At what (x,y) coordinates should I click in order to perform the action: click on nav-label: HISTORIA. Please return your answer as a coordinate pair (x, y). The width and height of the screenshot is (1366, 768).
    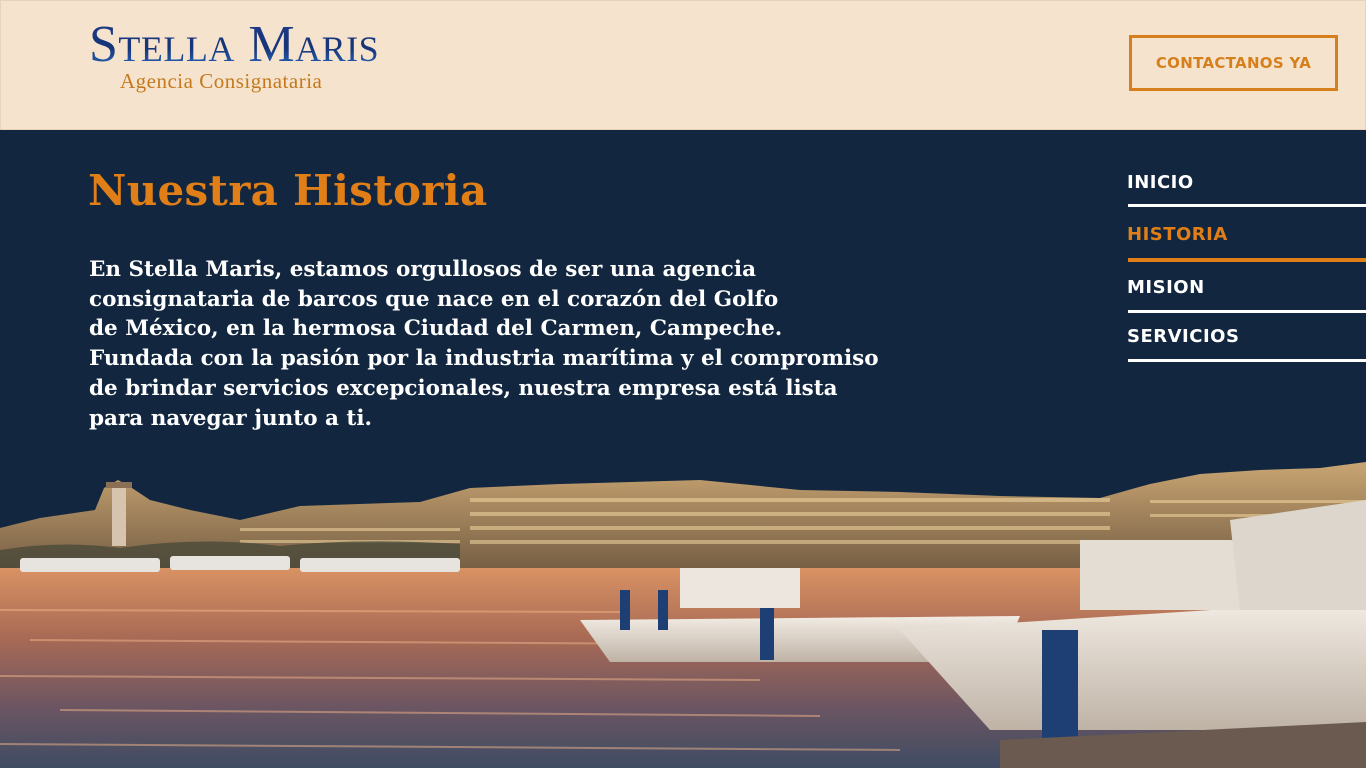
    Looking at the image, I should click on (1177, 234).